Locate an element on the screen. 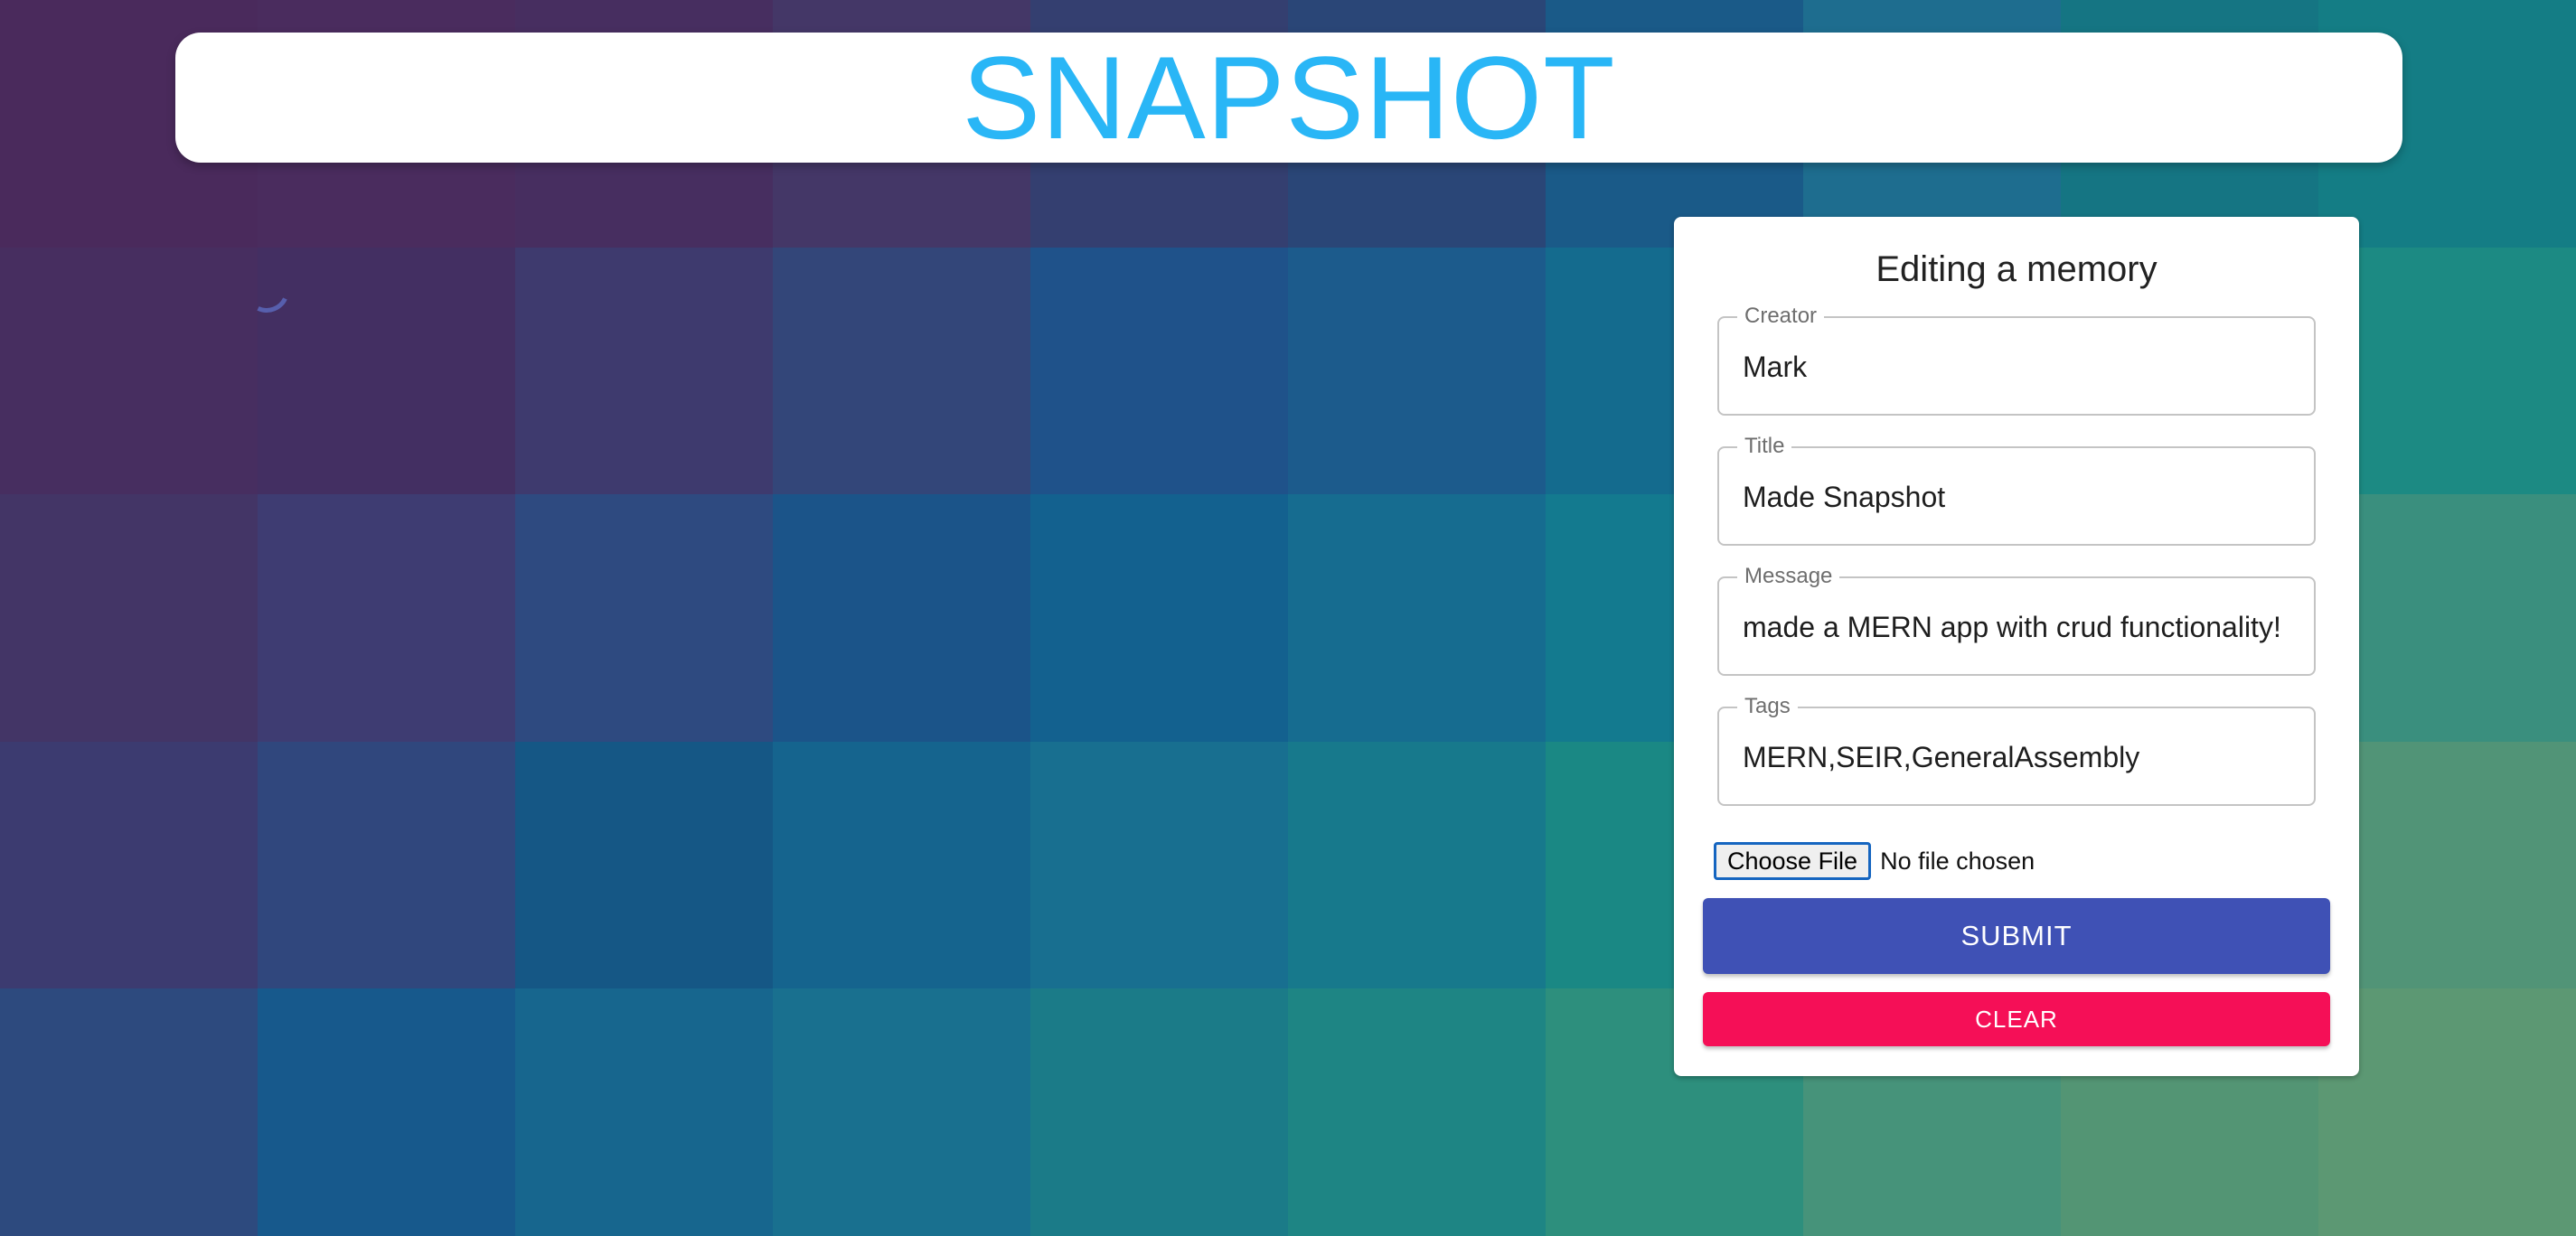 Image resolution: width=2576 pixels, height=1236 pixels. choose-file-button: Choose File is located at coordinates (1793, 861).